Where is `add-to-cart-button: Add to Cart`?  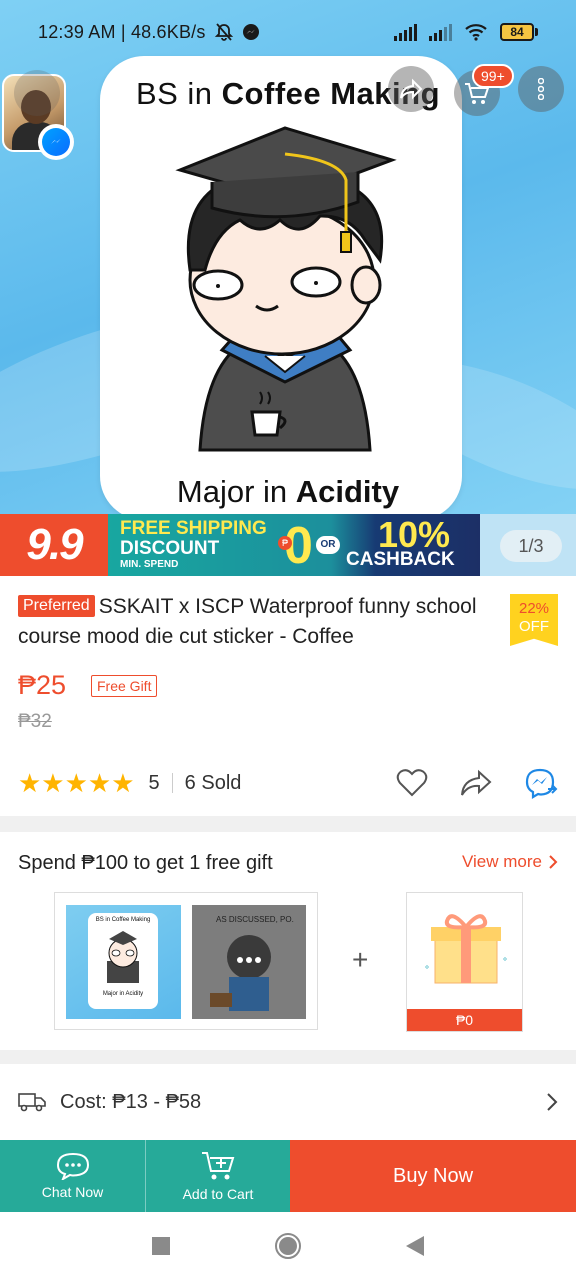
add-to-cart-button: Add to Cart is located at coordinates (217, 1176).